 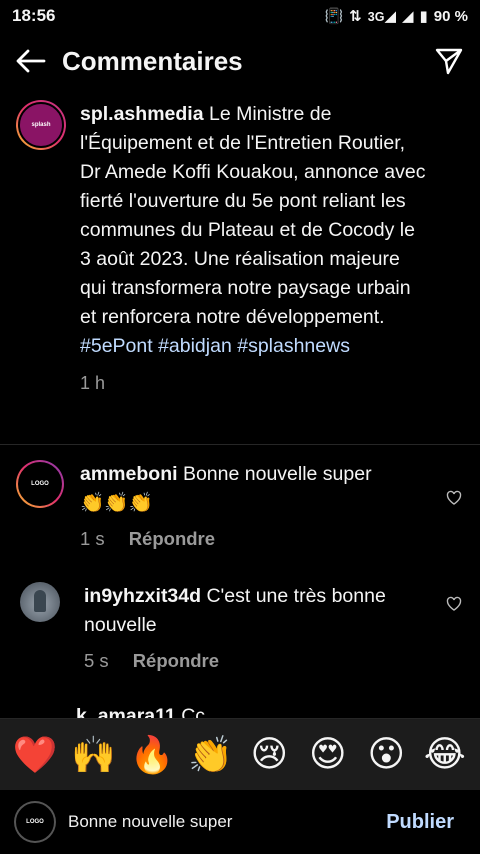 What do you see at coordinates (96, 660) in the screenshot?
I see `comment-time: 5 s` at bounding box center [96, 660].